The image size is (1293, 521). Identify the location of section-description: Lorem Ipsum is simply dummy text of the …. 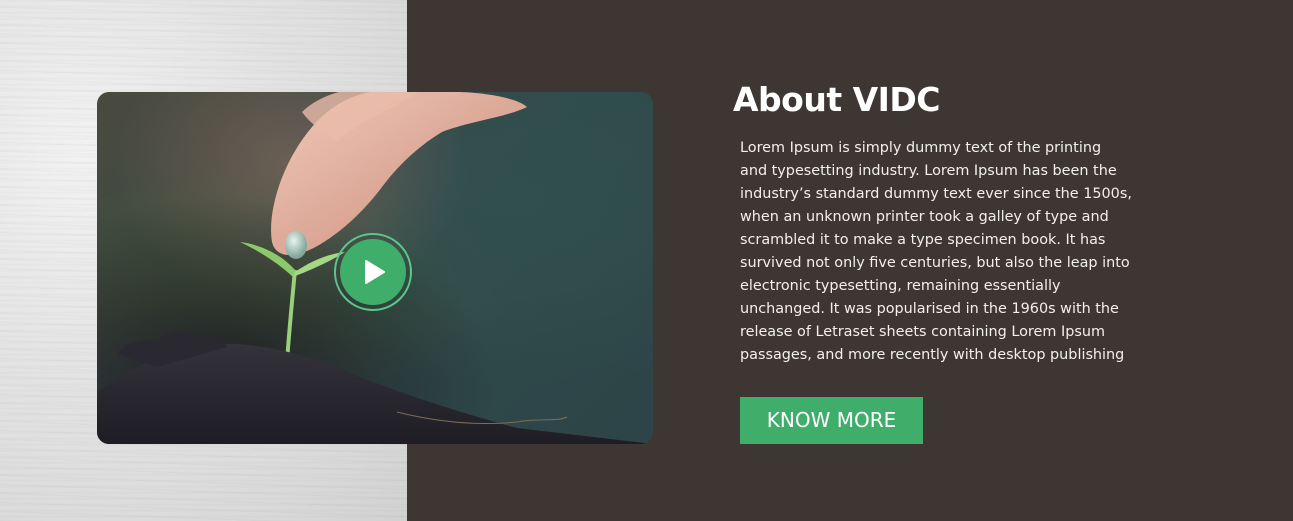
(936, 251).